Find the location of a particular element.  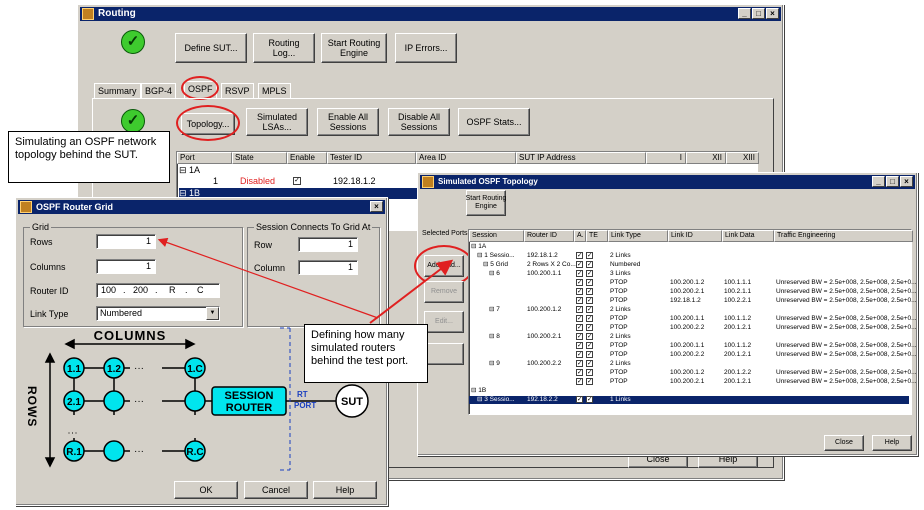

remove-button: Remove is located at coordinates (444, 292).